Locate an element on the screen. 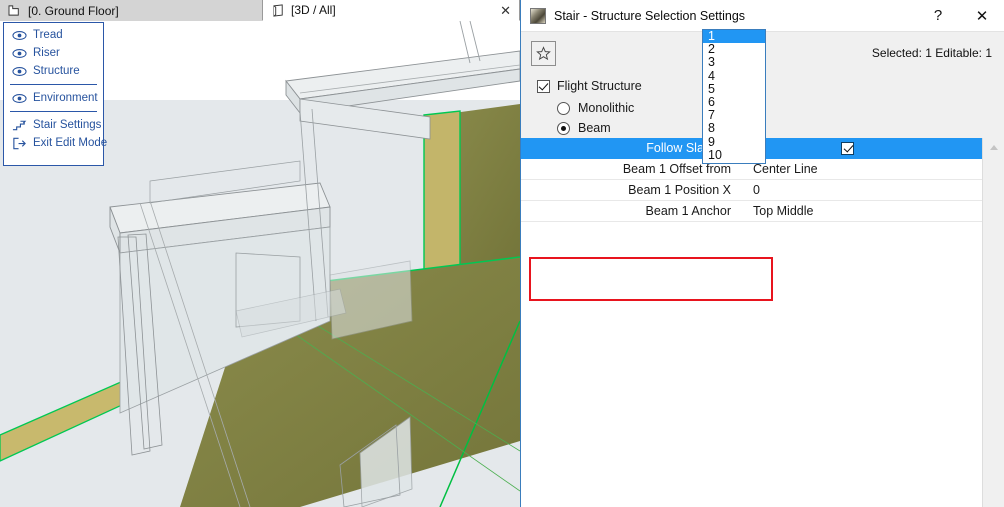 This screenshot has width=1004, height=507. palette-item-stair-settings: Stair Settings is located at coordinates (53, 125).